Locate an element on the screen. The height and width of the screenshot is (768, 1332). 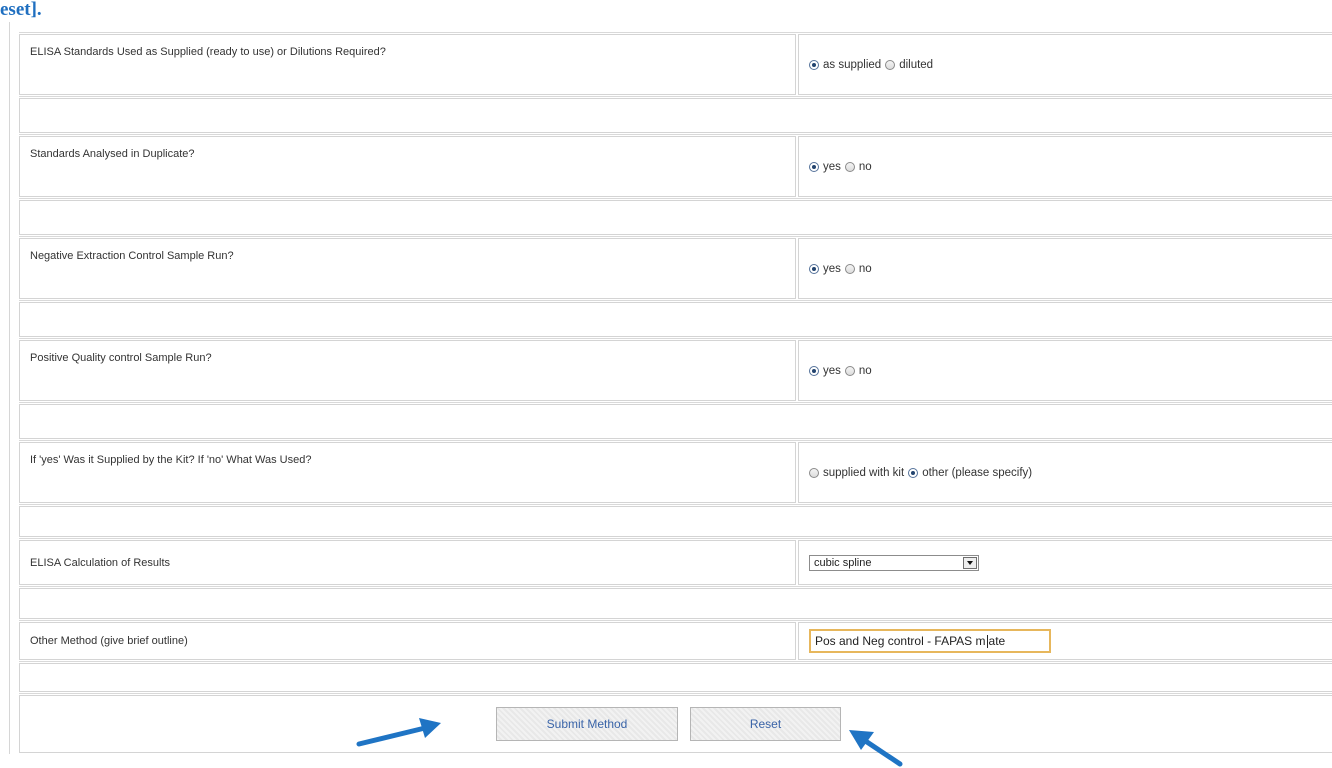
question-label: Other Method (give brief outline) is located at coordinates (109, 641).